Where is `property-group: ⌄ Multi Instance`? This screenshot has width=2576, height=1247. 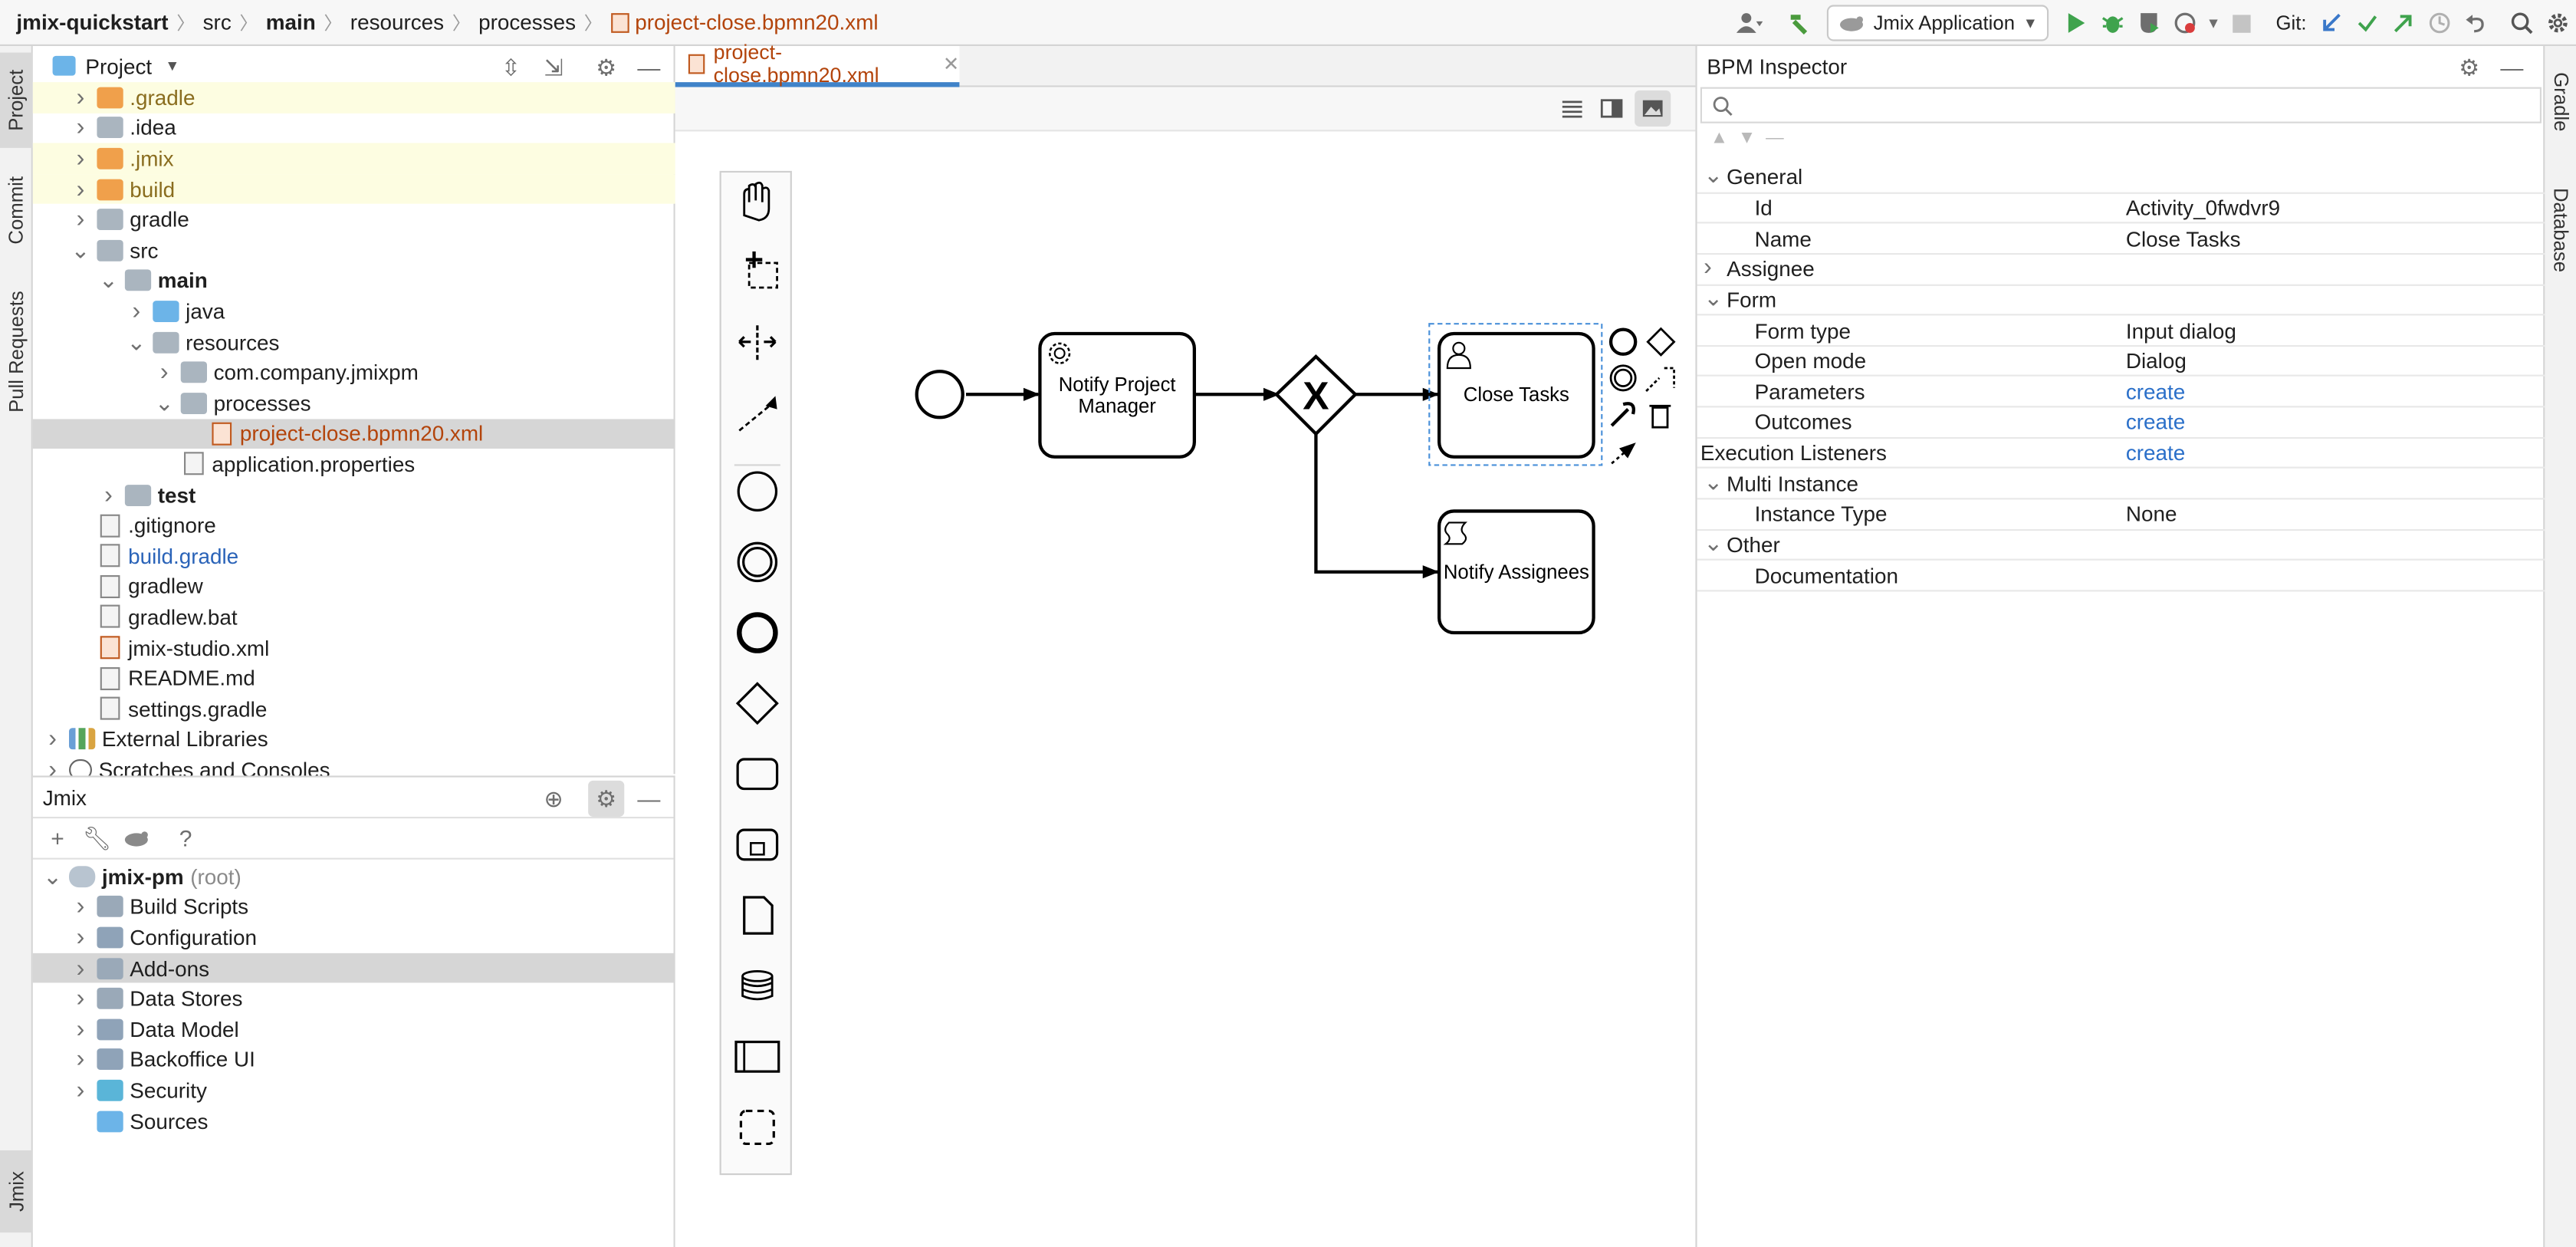 property-group: ⌄ Multi Instance is located at coordinates (2121, 484).